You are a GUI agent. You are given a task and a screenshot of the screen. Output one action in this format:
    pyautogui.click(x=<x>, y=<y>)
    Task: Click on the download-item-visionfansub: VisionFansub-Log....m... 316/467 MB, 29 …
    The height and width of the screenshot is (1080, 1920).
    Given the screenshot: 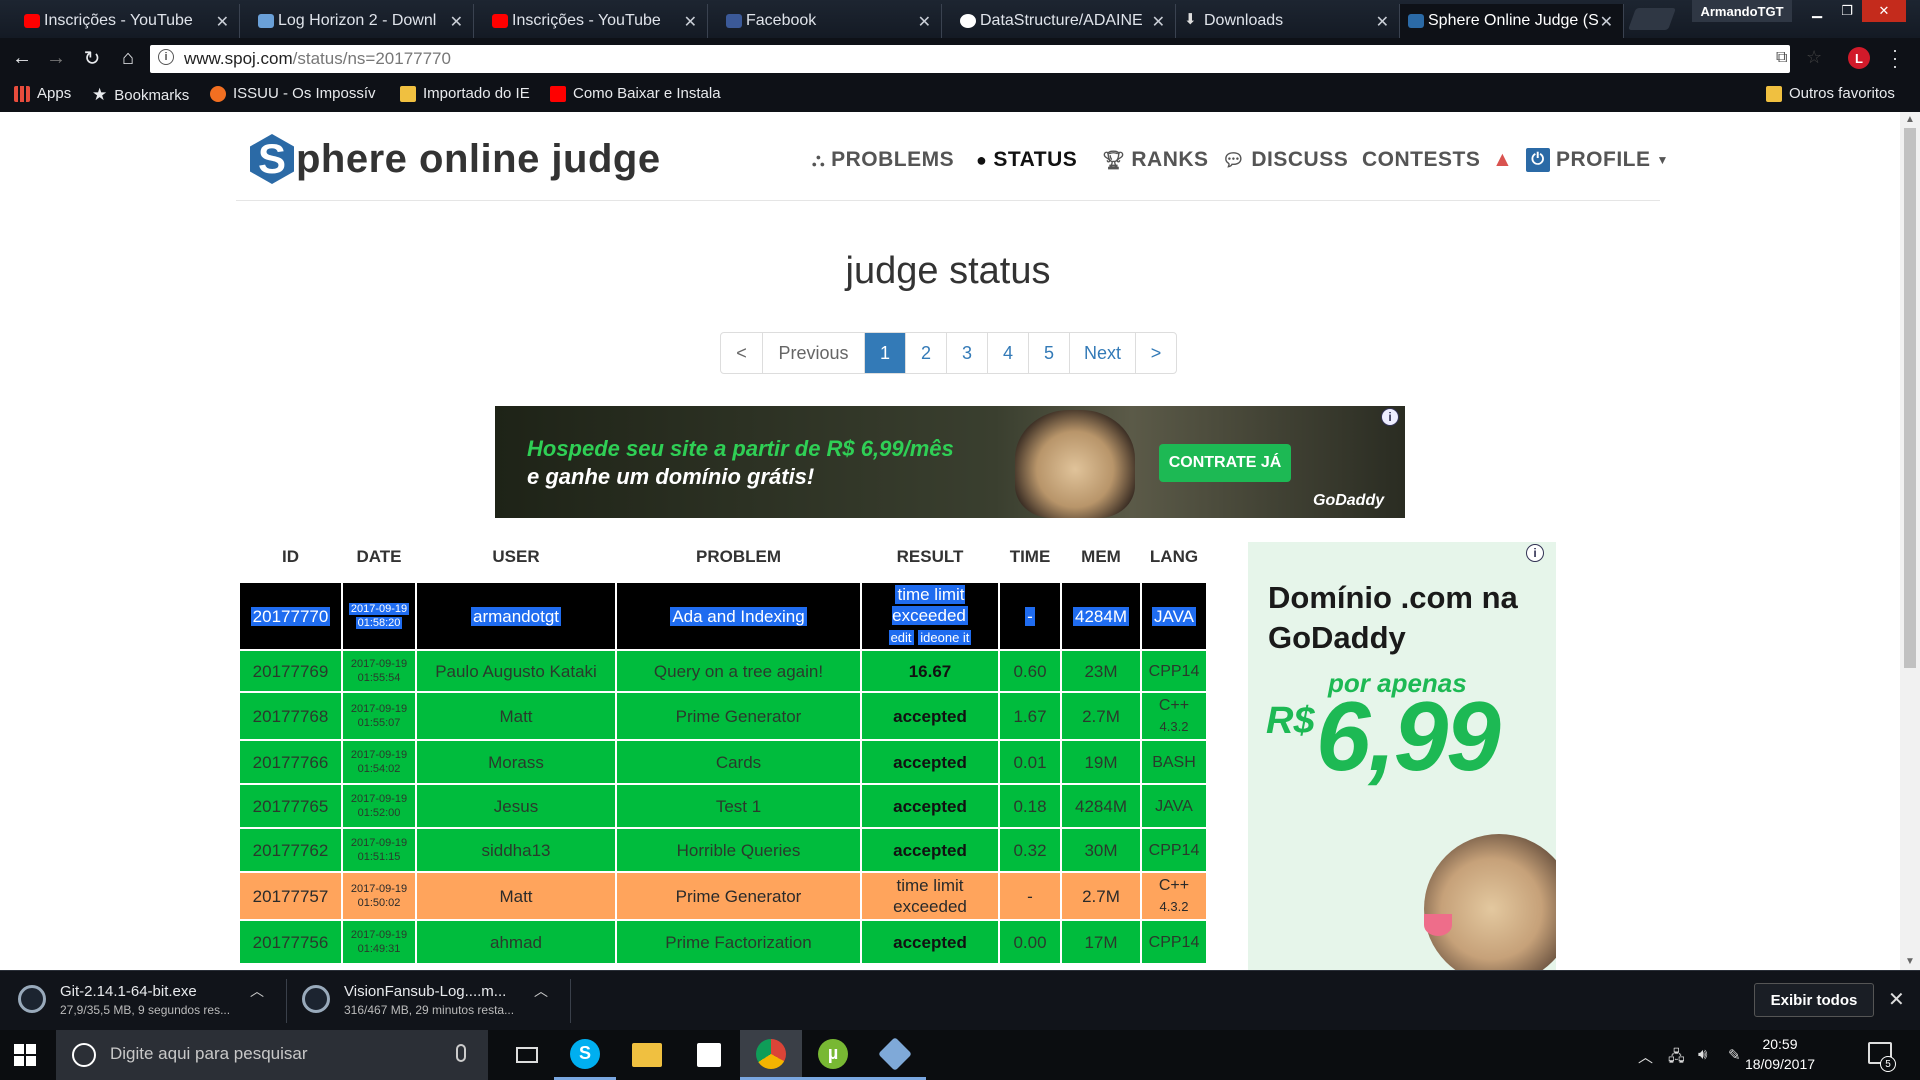 What is the action you would take?
    pyautogui.click(x=422, y=1001)
    